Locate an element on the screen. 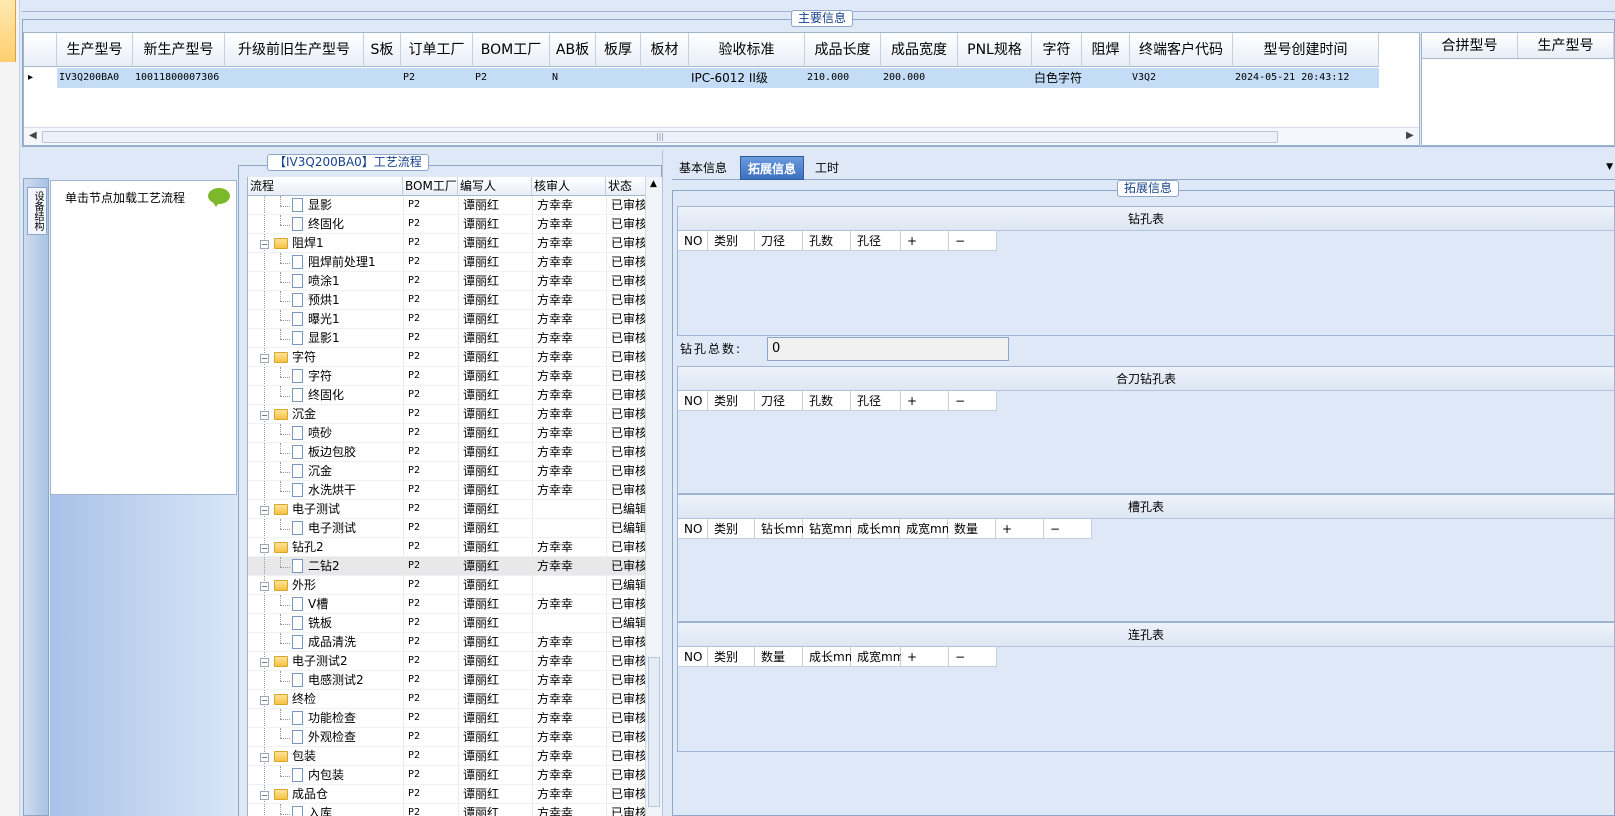 Image resolution: width=1615 pixels, height=816 pixels. tree-node: 电子测试 is located at coordinates (325, 528).